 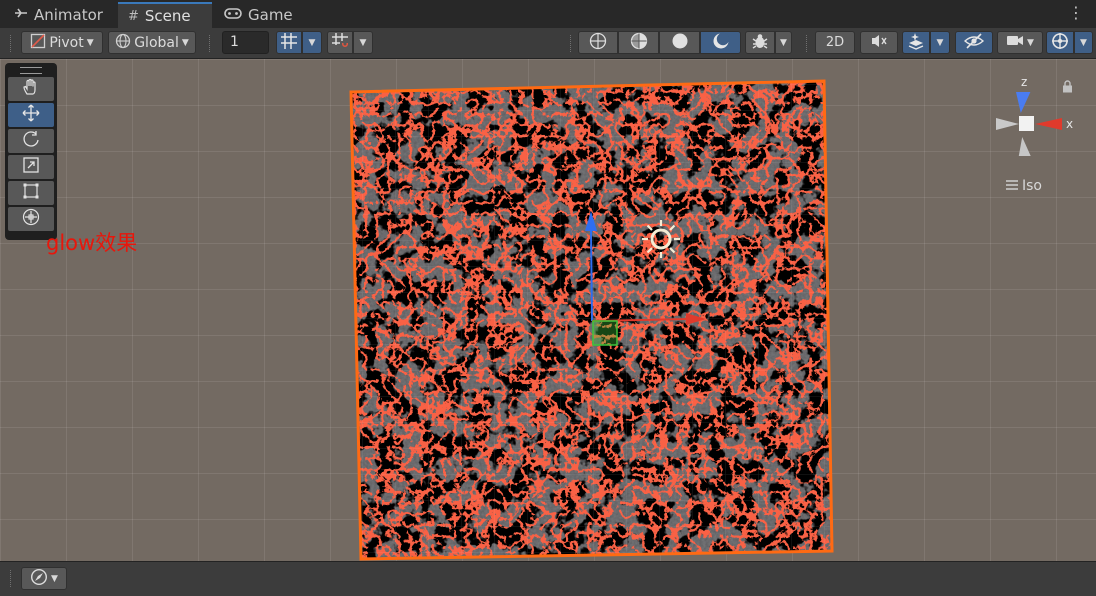 I want to click on debug-draw-mode-button, so click(x=760, y=42).